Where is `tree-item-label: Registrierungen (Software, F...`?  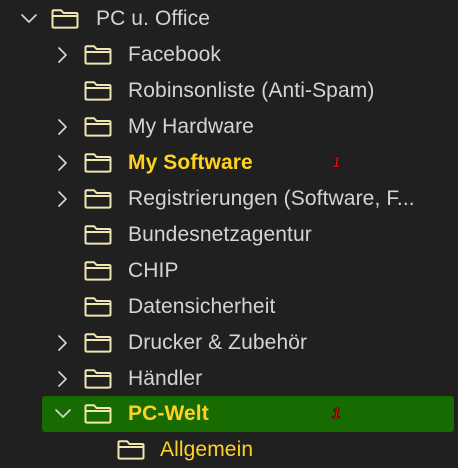
tree-item-label: Registrierungen (Software, F... is located at coordinates (271, 198).